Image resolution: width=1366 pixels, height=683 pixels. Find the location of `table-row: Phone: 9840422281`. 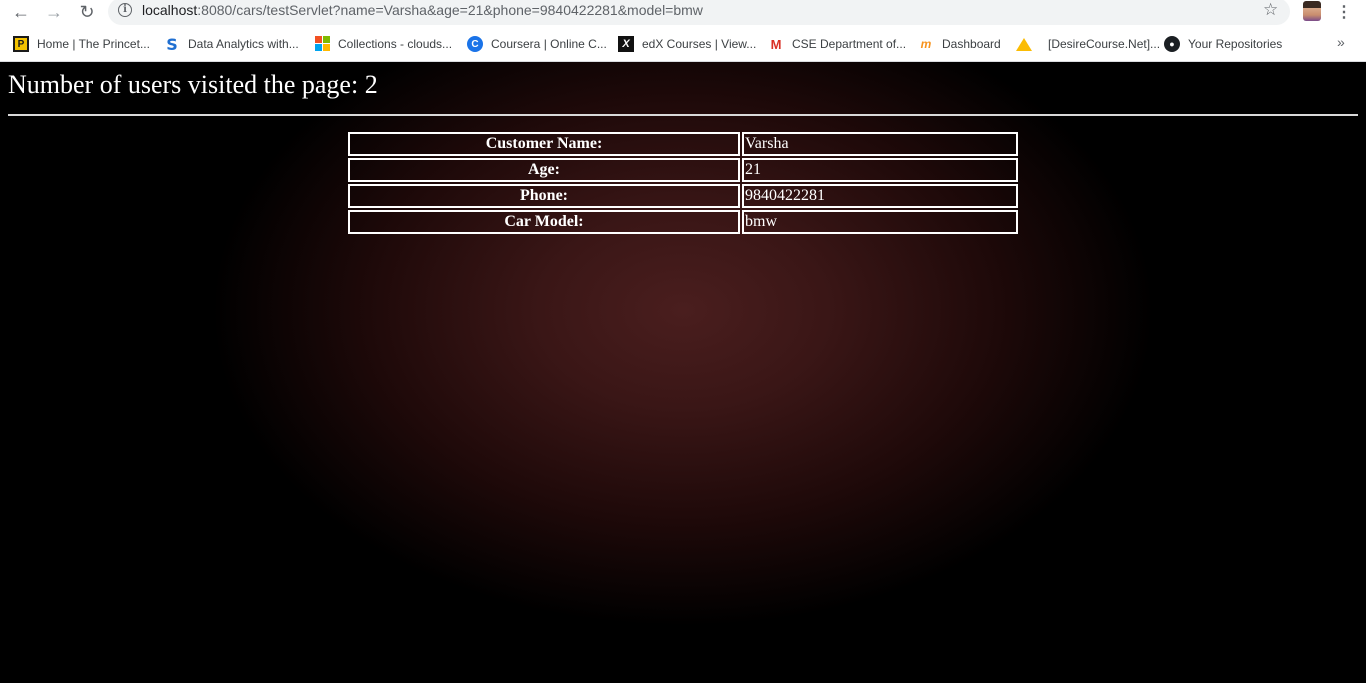

table-row: Phone: 9840422281 is located at coordinates (683, 196).